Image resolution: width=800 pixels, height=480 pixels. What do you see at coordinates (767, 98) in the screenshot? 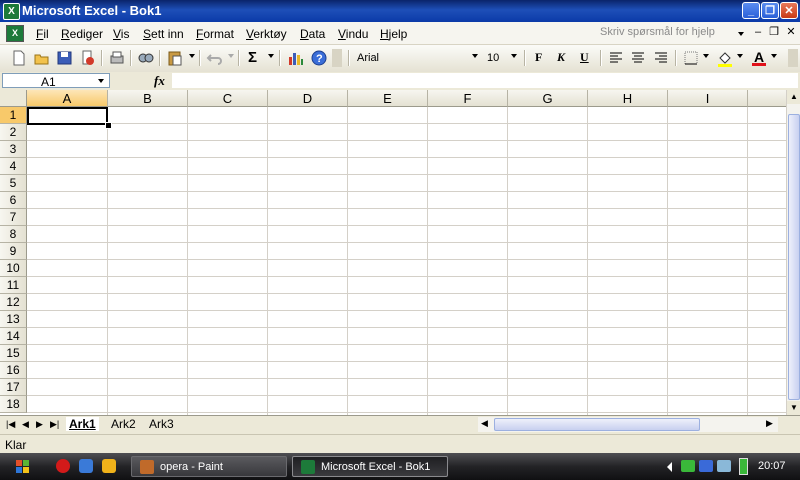
I see `column-header` at bounding box center [767, 98].